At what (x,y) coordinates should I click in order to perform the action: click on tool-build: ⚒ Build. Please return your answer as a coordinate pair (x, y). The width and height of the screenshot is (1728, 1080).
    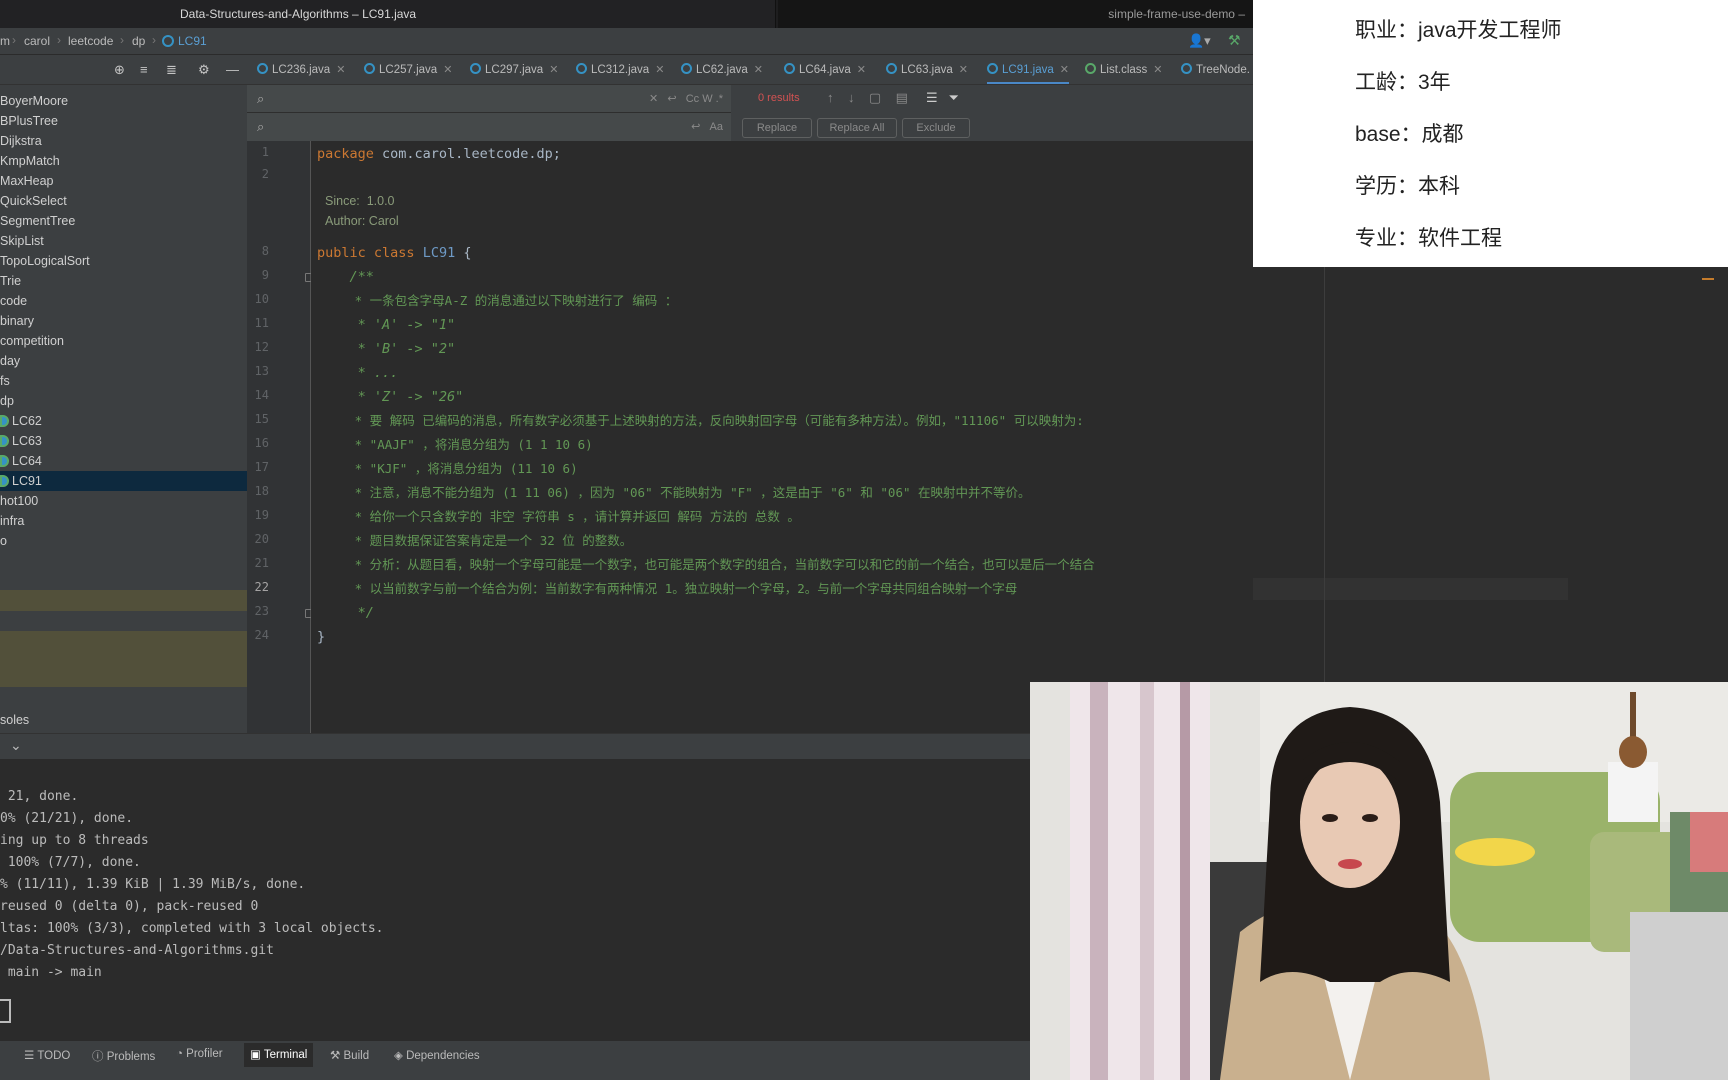
    Looking at the image, I should click on (349, 1055).